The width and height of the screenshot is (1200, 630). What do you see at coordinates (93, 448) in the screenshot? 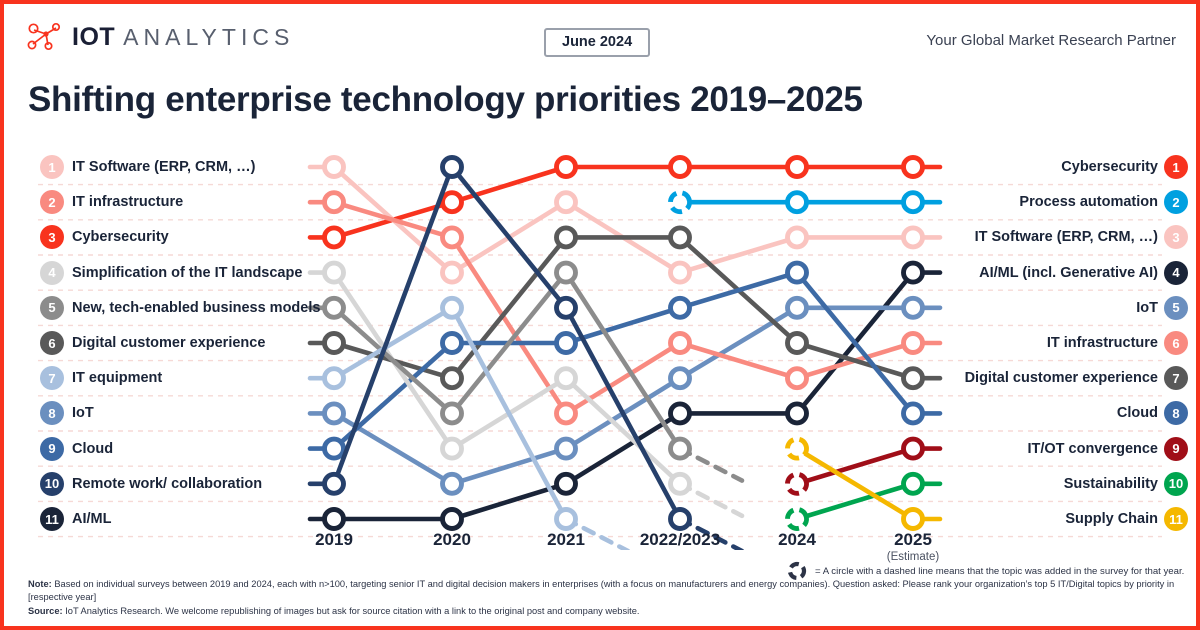
I see `left-series-label-9: Cloud` at bounding box center [93, 448].